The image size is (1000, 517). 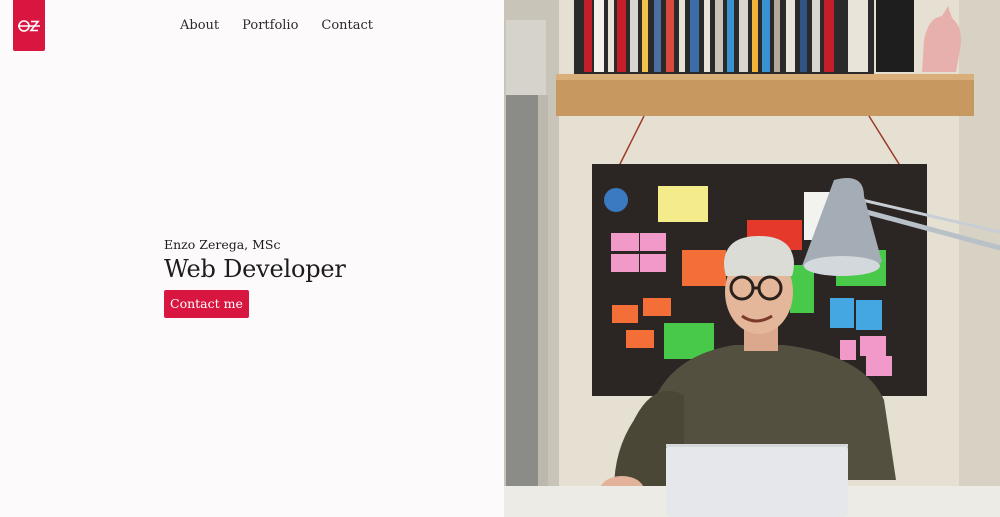 I want to click on nav-contact-link: Contact, so click(x=347, y=25).